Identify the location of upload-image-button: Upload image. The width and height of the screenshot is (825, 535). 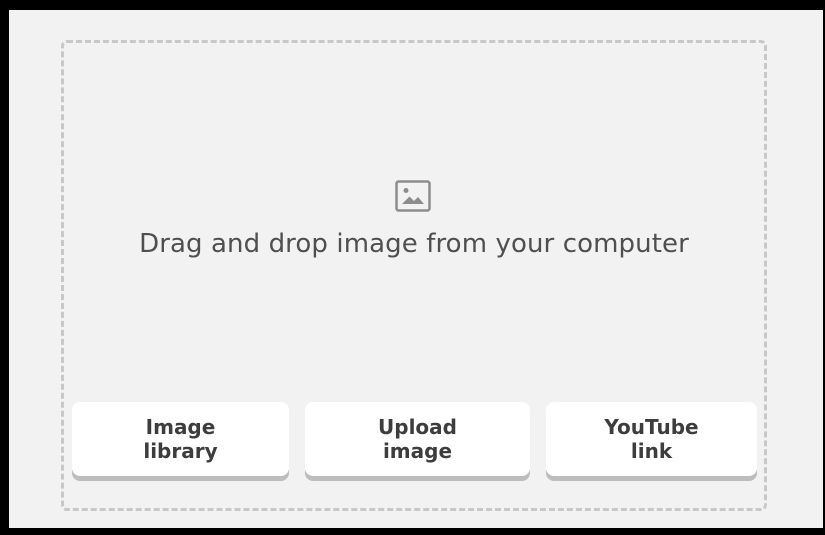
(417, 439).